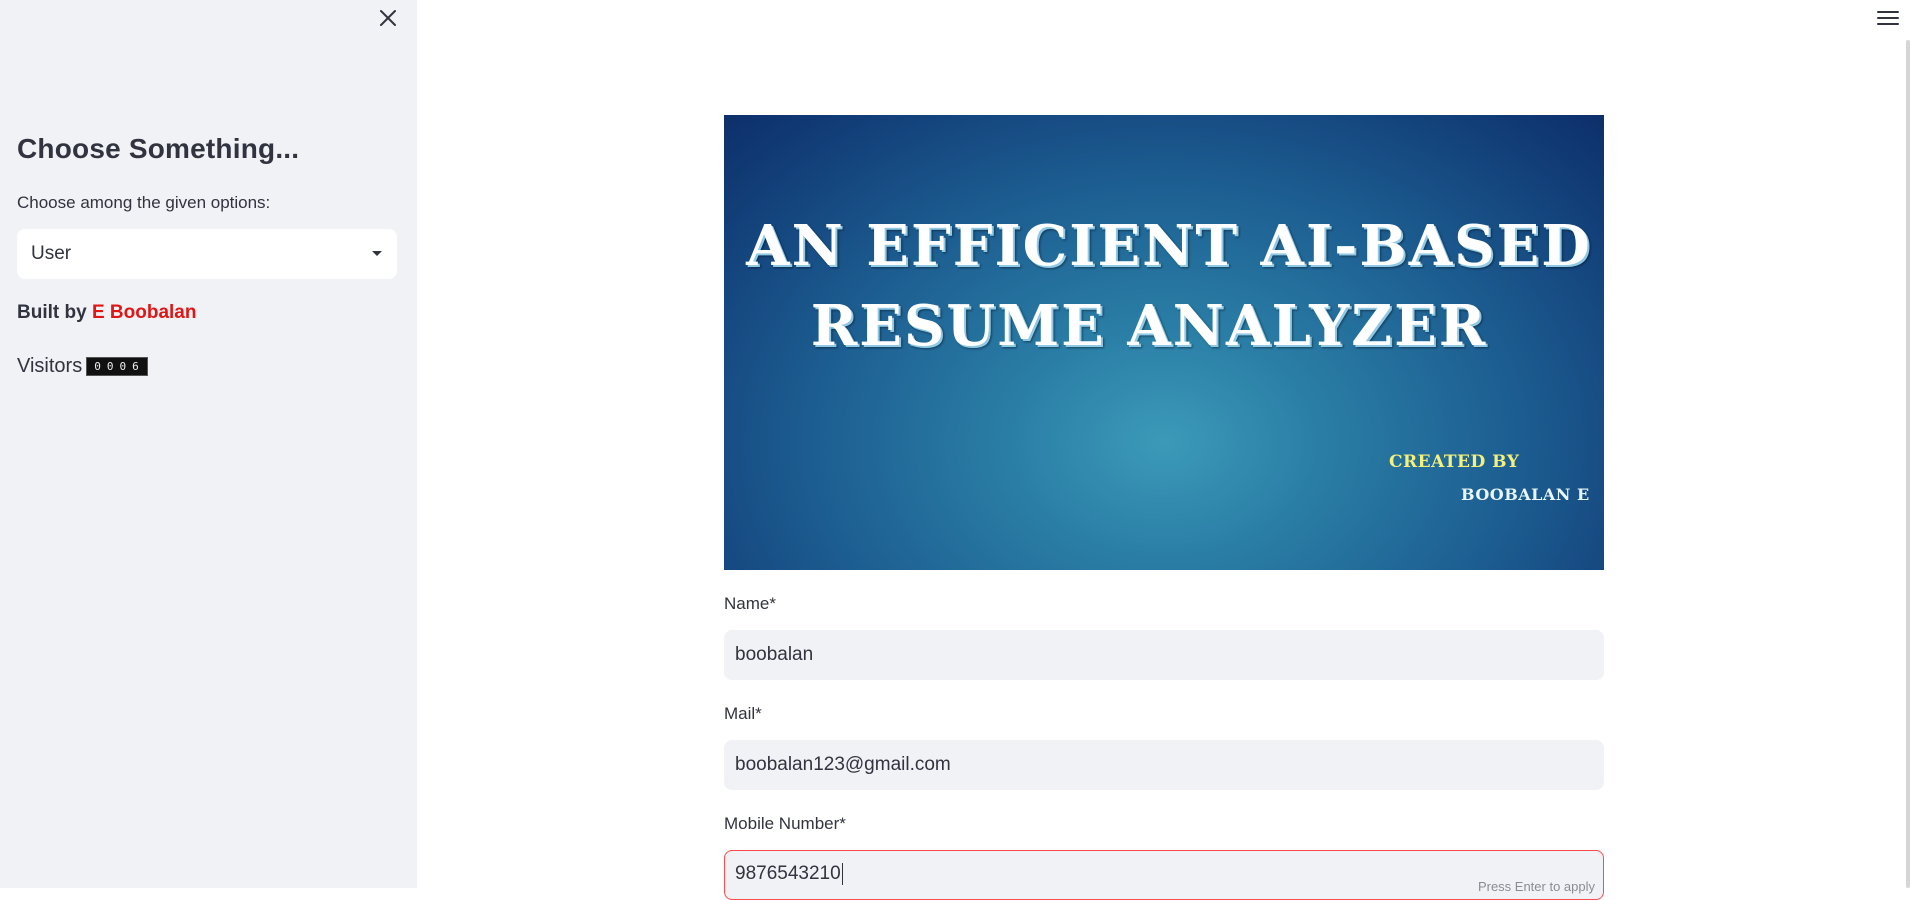  Describe the element at coordinates (54, 312) in the screenshot. I see `built-by-prefix: Built by` at that location.